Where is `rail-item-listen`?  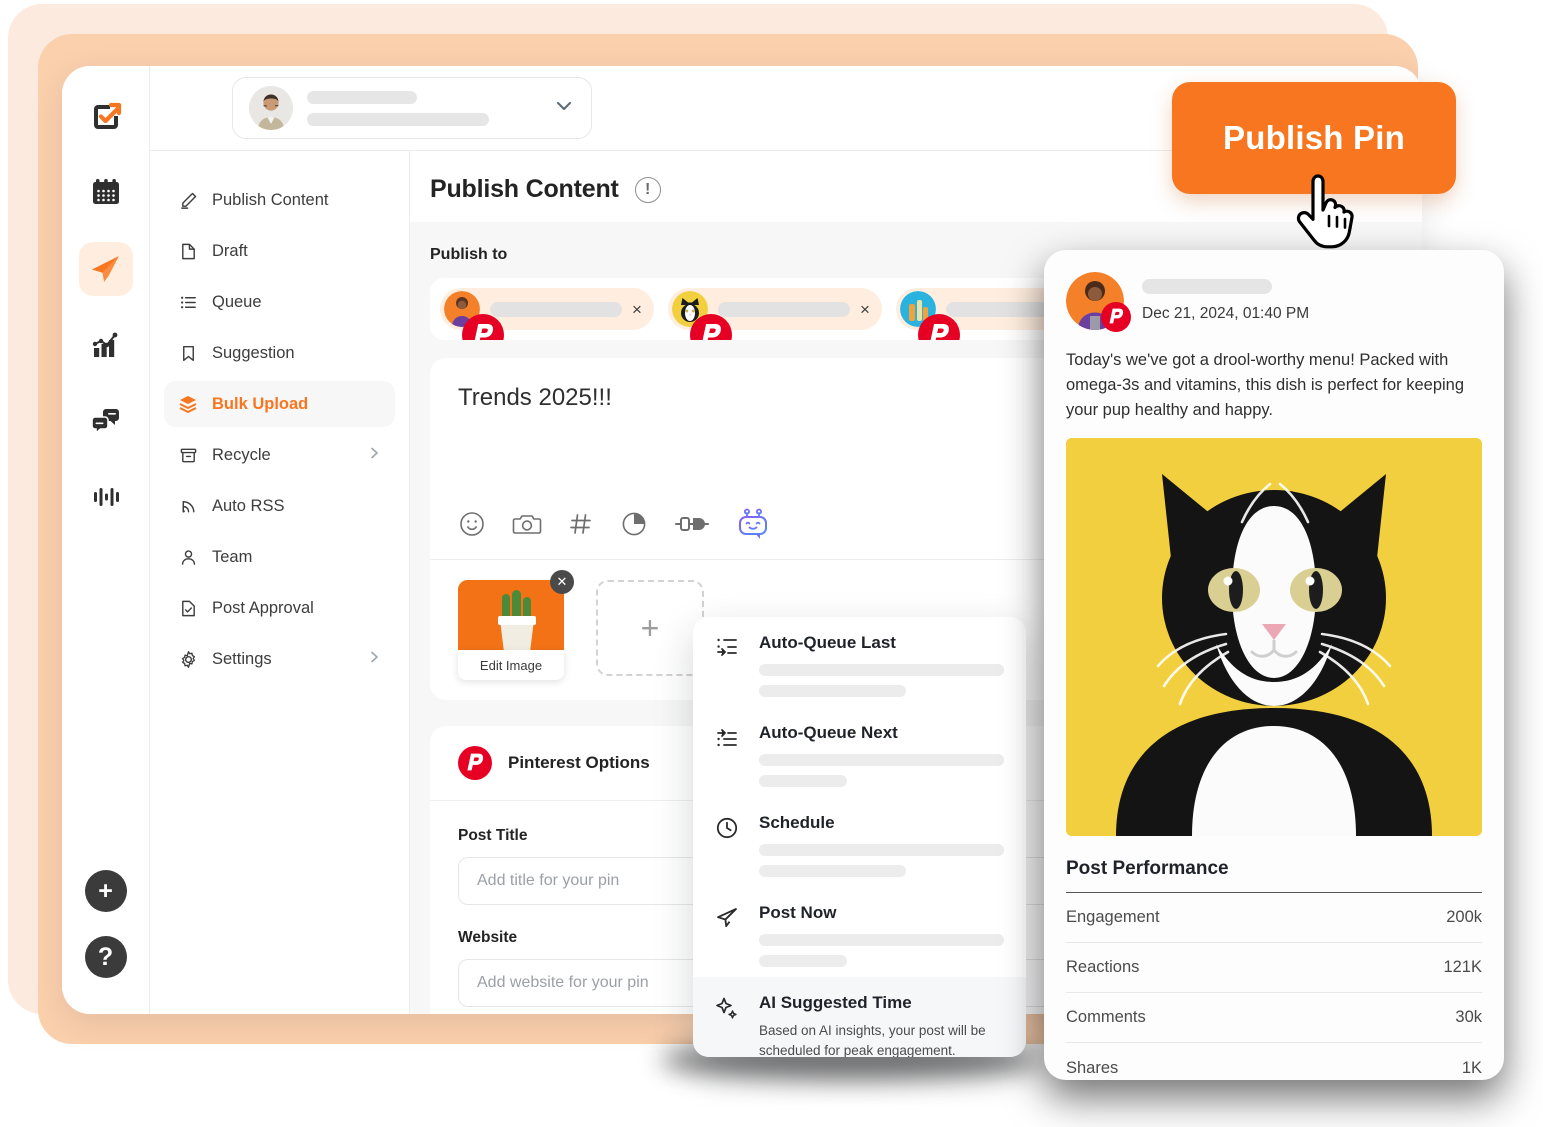 rail-item-listen is located at coordinates (106, 497).